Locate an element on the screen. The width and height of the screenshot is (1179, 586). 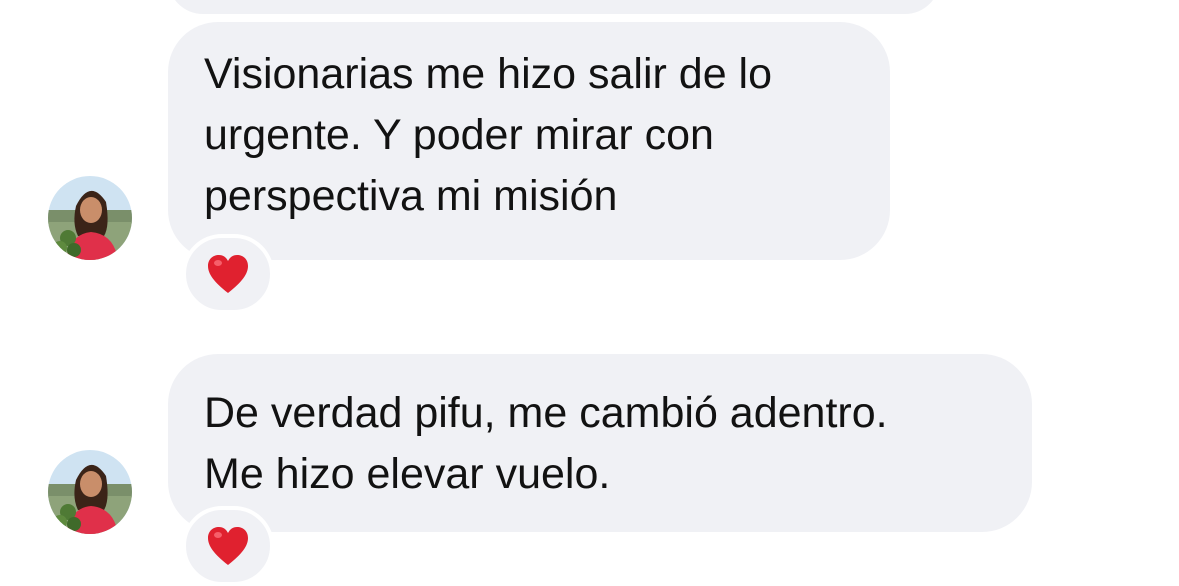
message-text-line: perspectiva mi misión is located at coordinates (411, 196).